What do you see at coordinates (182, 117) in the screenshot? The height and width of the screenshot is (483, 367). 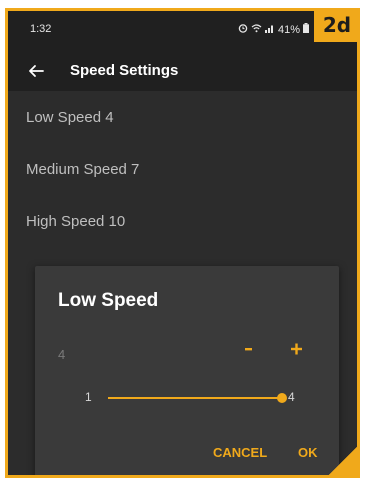 I see `list-item-low-speed: Low Speed 4` at bounding box center [182, 117].